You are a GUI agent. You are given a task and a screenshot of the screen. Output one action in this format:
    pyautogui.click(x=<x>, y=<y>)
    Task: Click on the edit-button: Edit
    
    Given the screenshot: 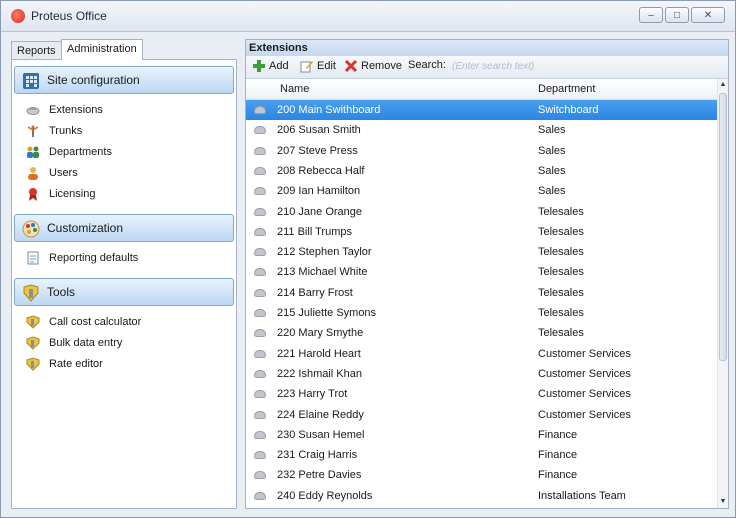 What is the action you would take?
    pyautogui.click(x=318, y=66)
    